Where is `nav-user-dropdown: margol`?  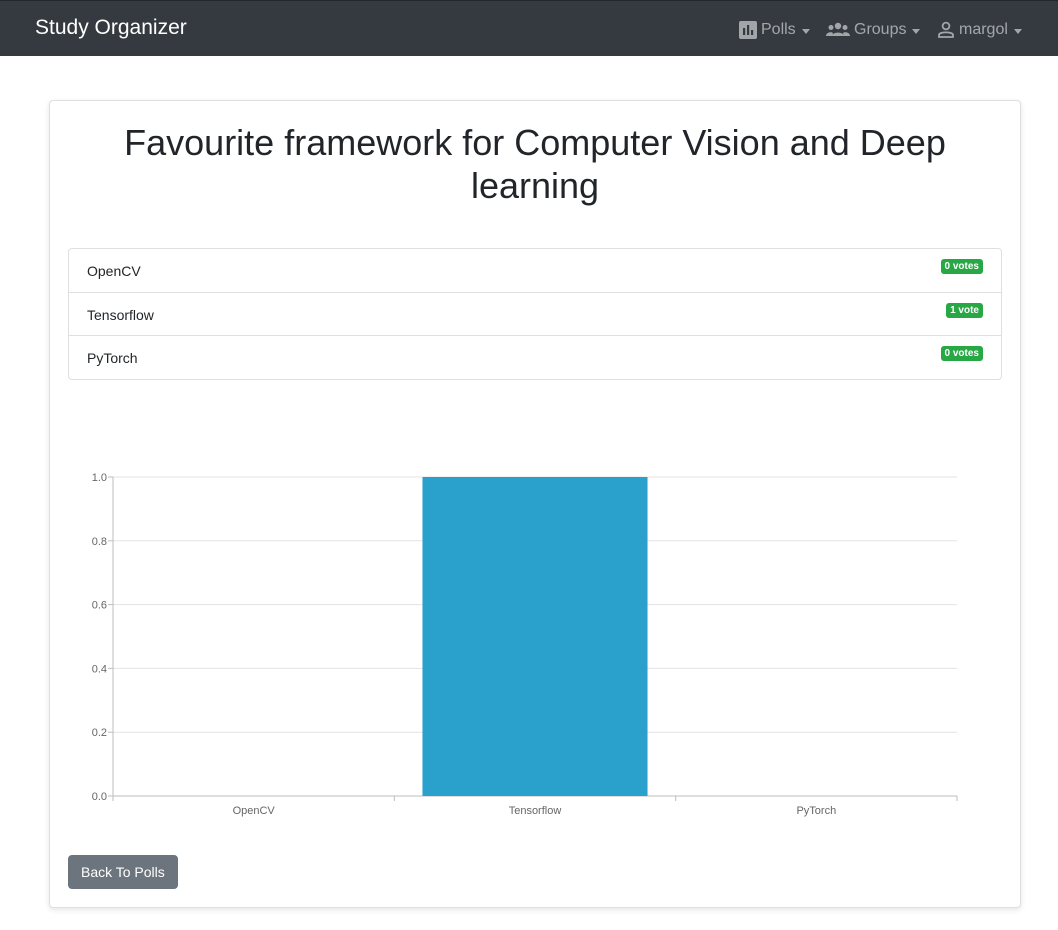 nav-user-dropdown: margol is located at coordinates (979, 30).